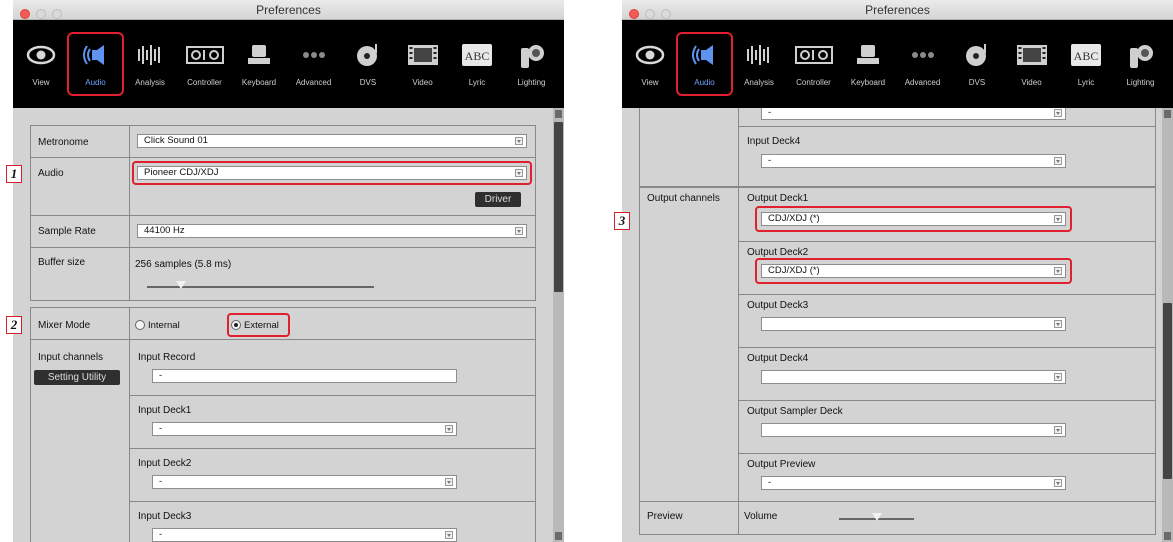  What do you see at coordinates (1086, 82) in the screenshot?
I see `toolbar-tab-label: Lyric` at bounding box center [1086, 82].